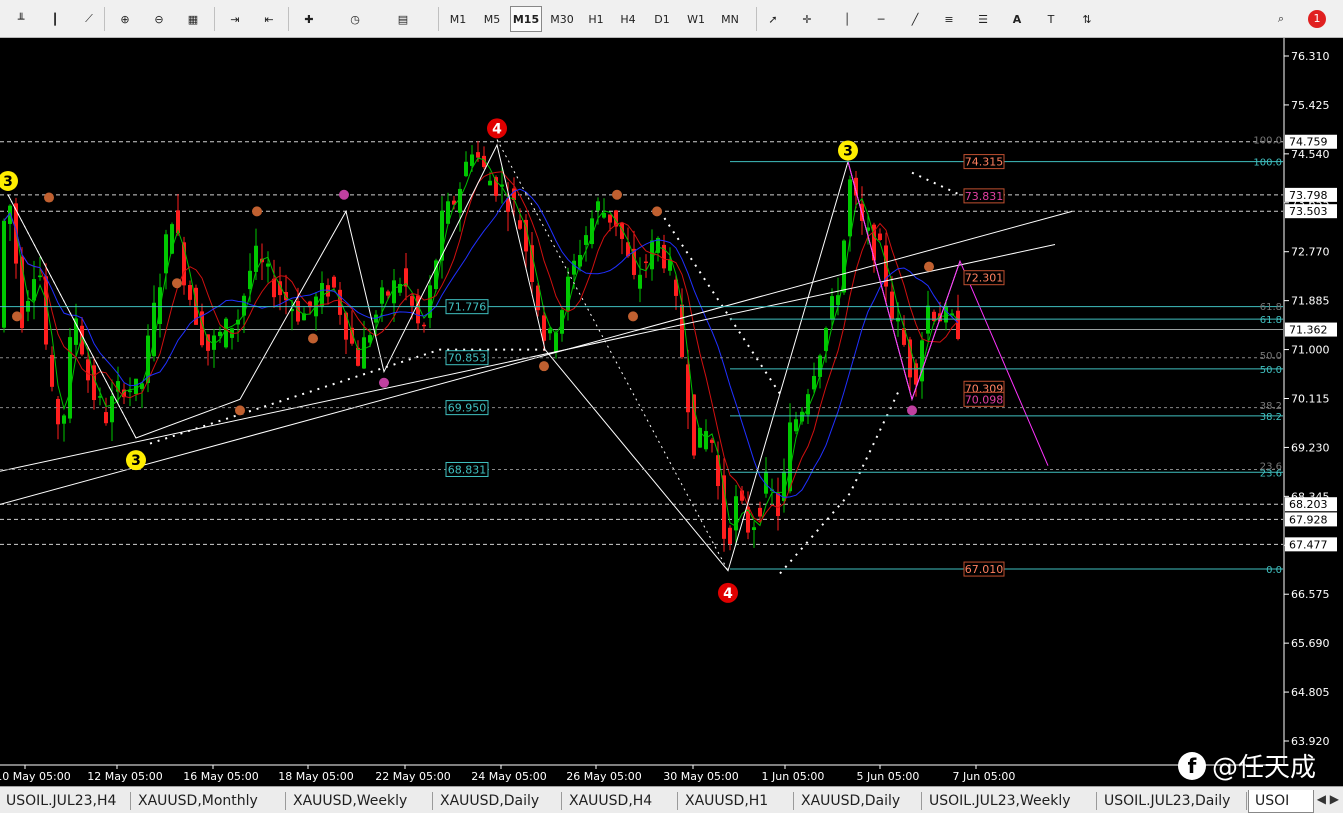 The height and width of the screenshot is (813, 1343). Describe the element at coordinates (403, 19) in the screenshot. I see `templates-icon: ▤` at that location.